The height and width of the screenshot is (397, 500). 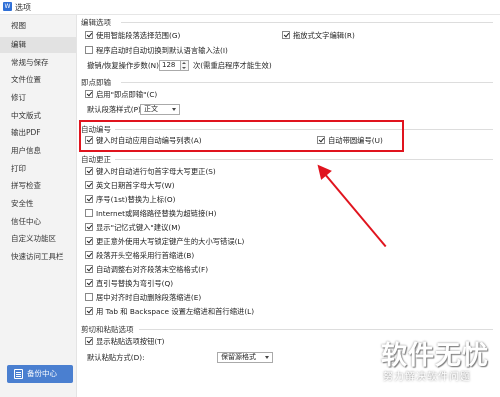 What do you see at coordinates (130, 341) in the screenshot?
I see `checkbox-label: 显示粘贴选项按钮(T)` at bounding box center [130, 341].